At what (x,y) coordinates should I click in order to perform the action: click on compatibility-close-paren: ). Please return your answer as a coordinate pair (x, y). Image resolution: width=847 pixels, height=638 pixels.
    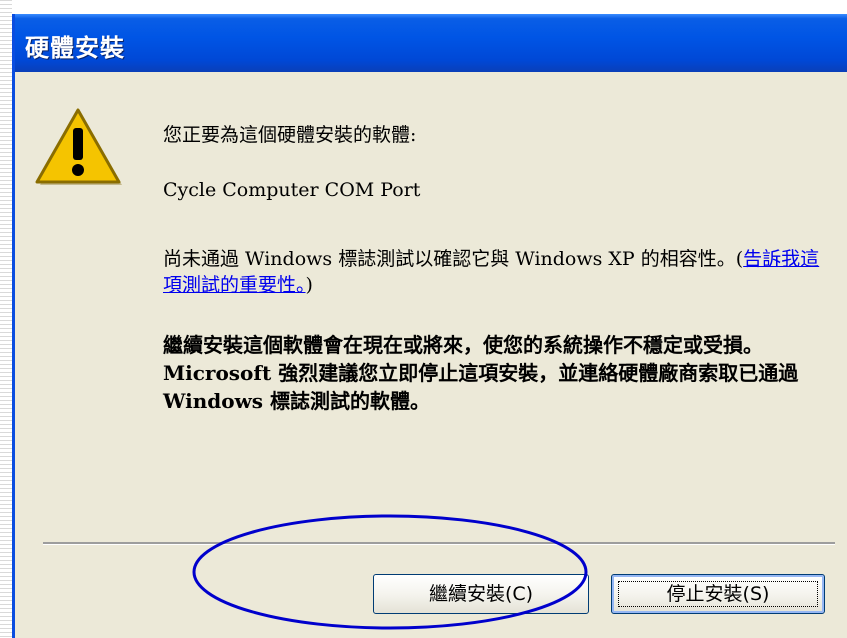
    Looking at the image, I should click on (309, 285).